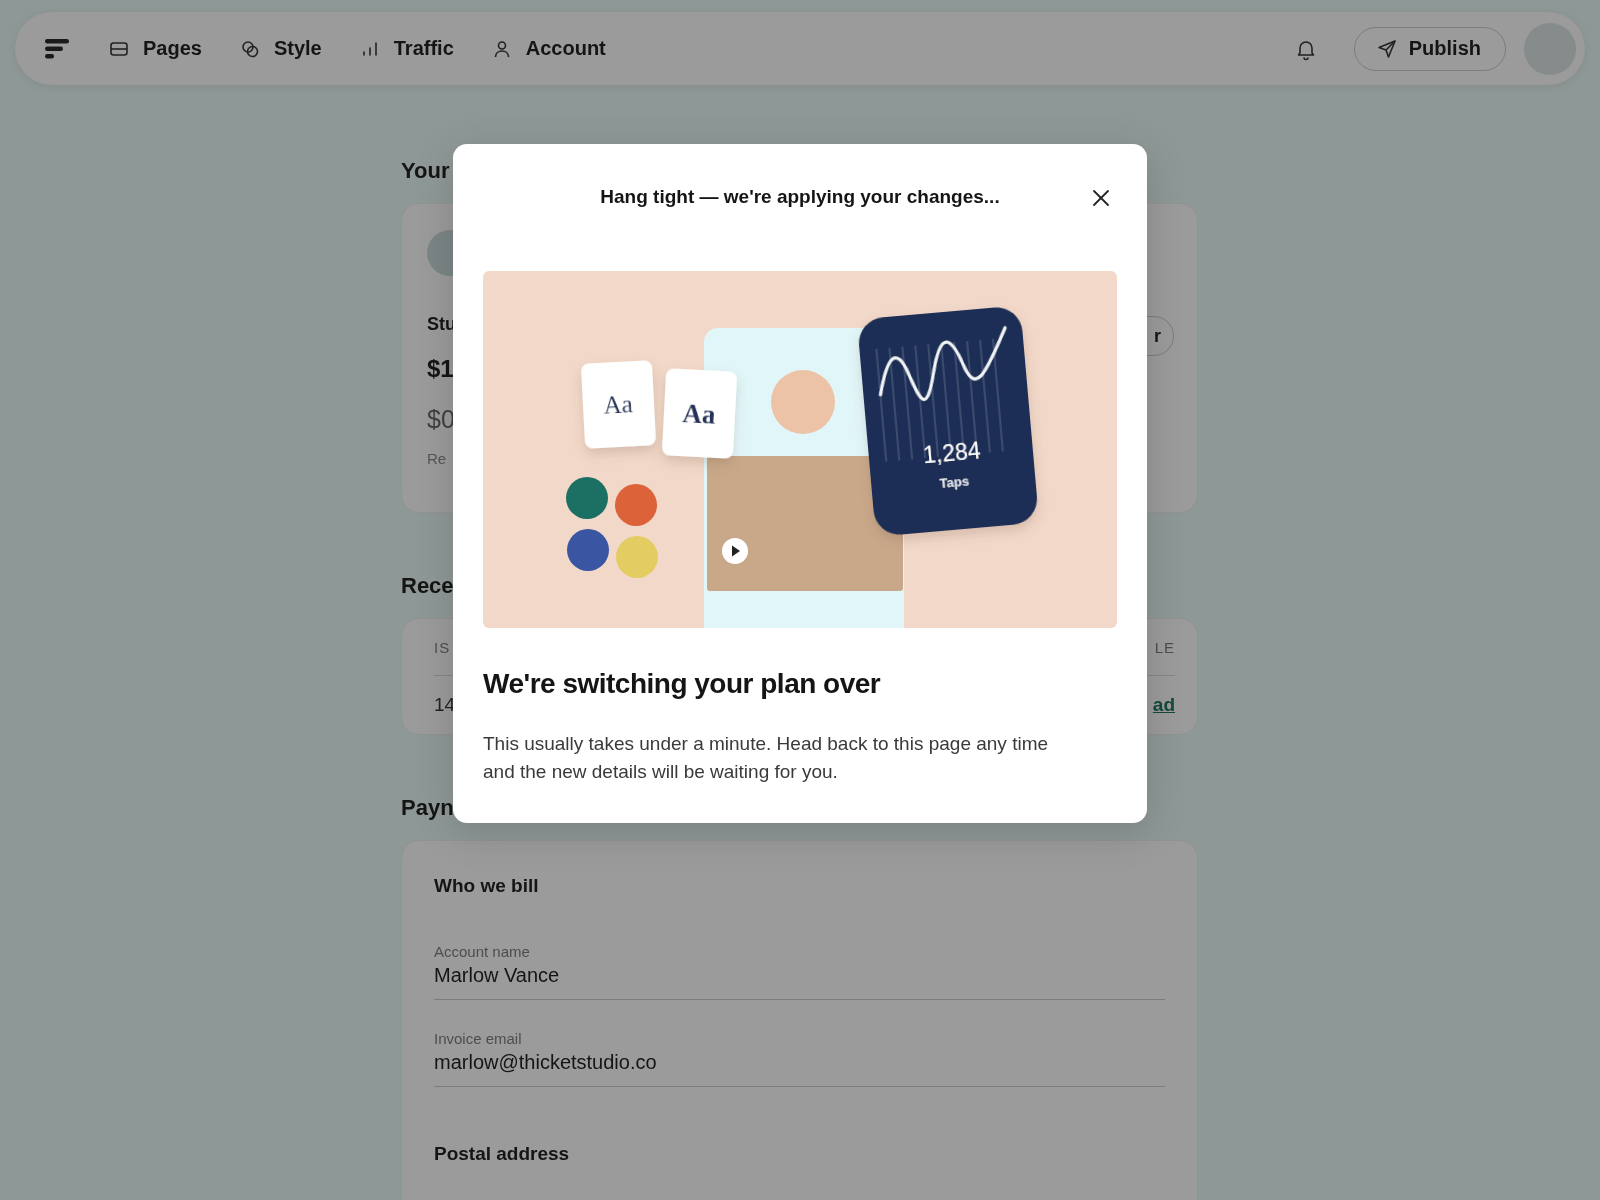 The width and height of the screenshot is (1600, 1200). I want to click on section-heading: Payn, so click(428, 808).